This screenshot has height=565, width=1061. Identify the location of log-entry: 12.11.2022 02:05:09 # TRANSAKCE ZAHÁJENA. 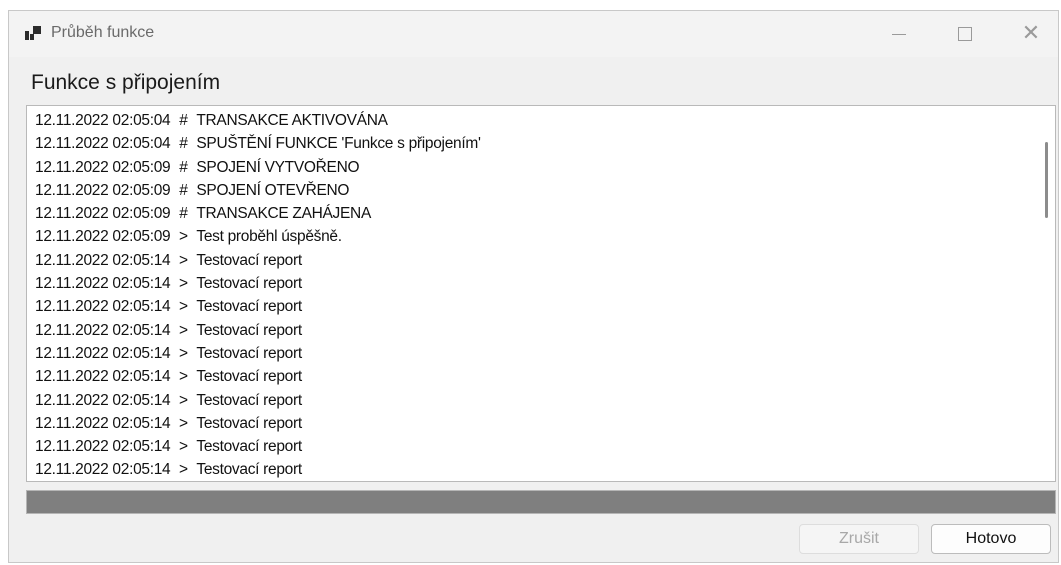
(530, 213).